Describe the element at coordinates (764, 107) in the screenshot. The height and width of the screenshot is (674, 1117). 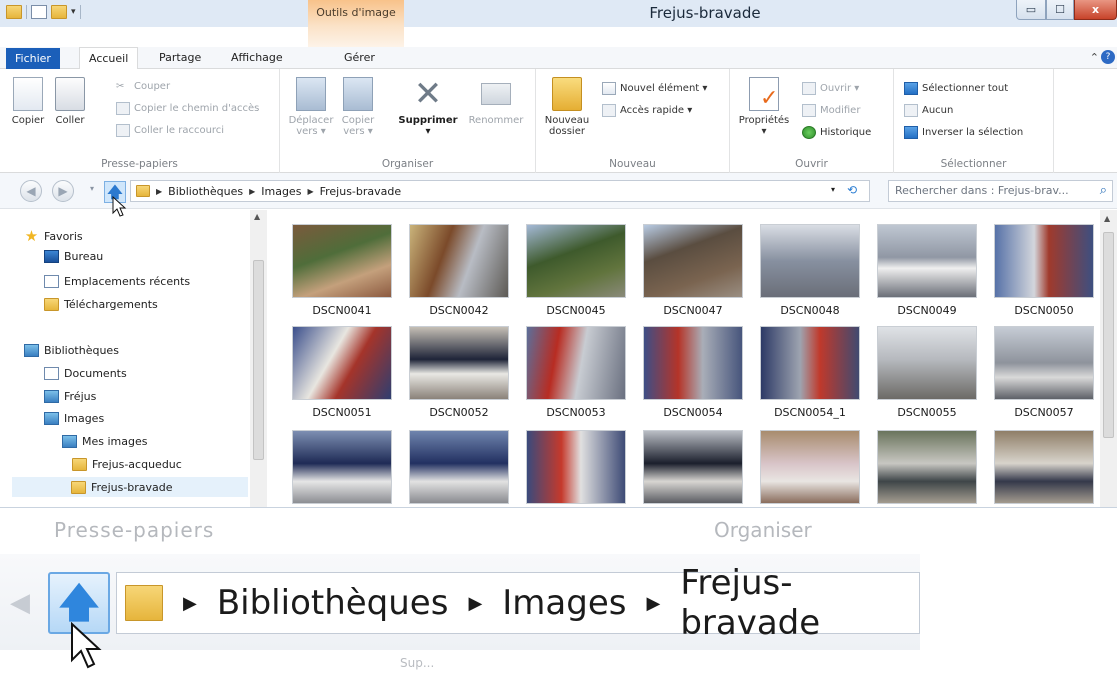
I see `properties-button: Propriétés ▾` at that location.